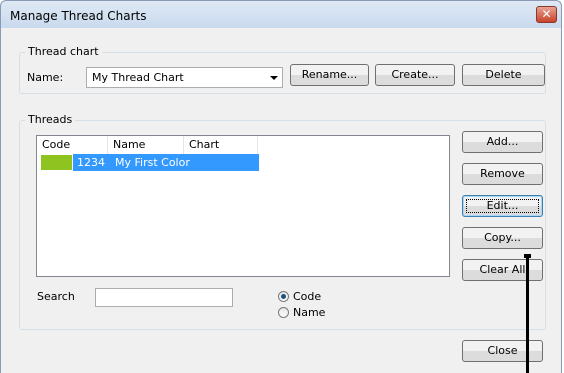 The width and height of the screenshot is (564, 373). I want to click on search-by-name-radio, so click(283, 312).